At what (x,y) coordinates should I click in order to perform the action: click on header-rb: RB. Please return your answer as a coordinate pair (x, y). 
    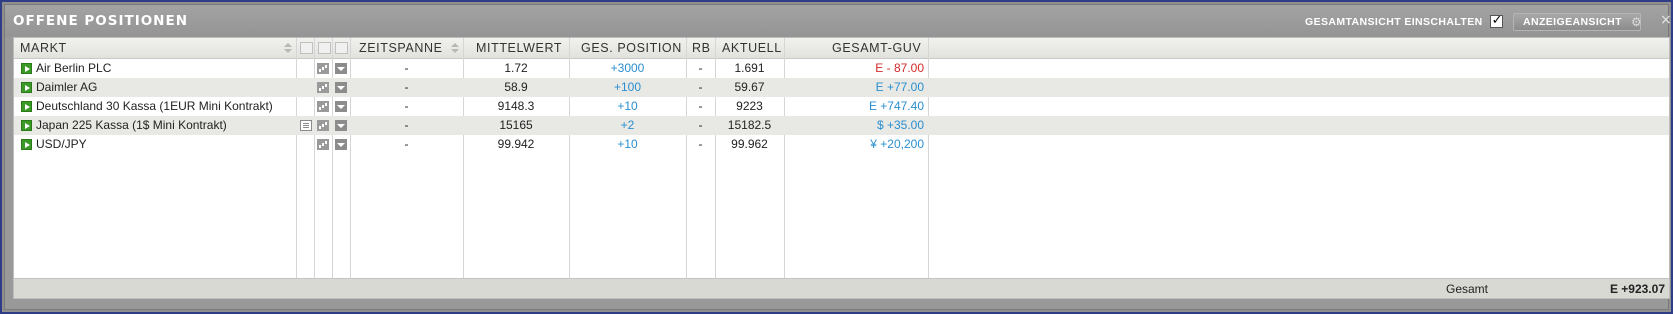
    Looking at the image, I should click on (701, 48).